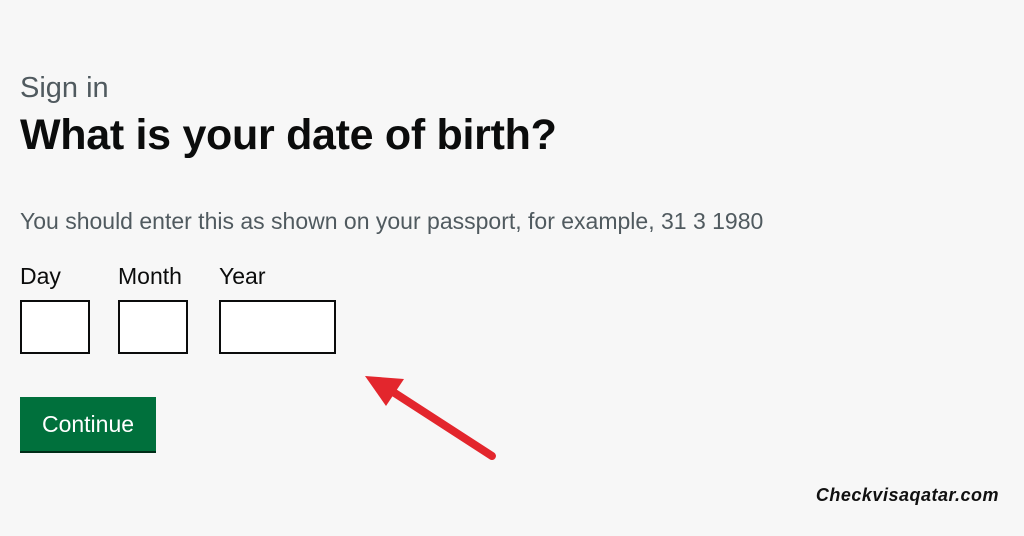 The image size is (1024, 536). I want to click on month-label: Month, so click(150, 276).